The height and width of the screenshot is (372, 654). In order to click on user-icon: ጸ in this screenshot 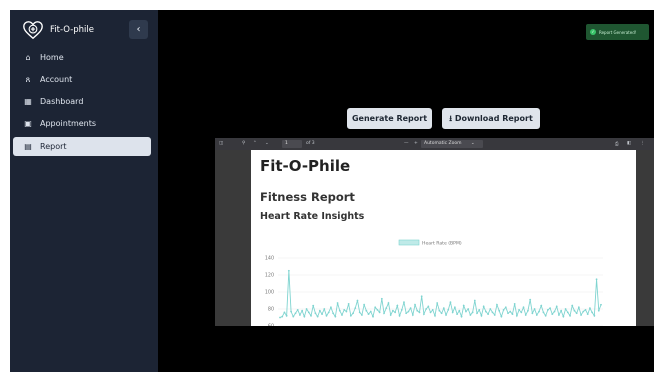, I will do `click(28, 79)`.